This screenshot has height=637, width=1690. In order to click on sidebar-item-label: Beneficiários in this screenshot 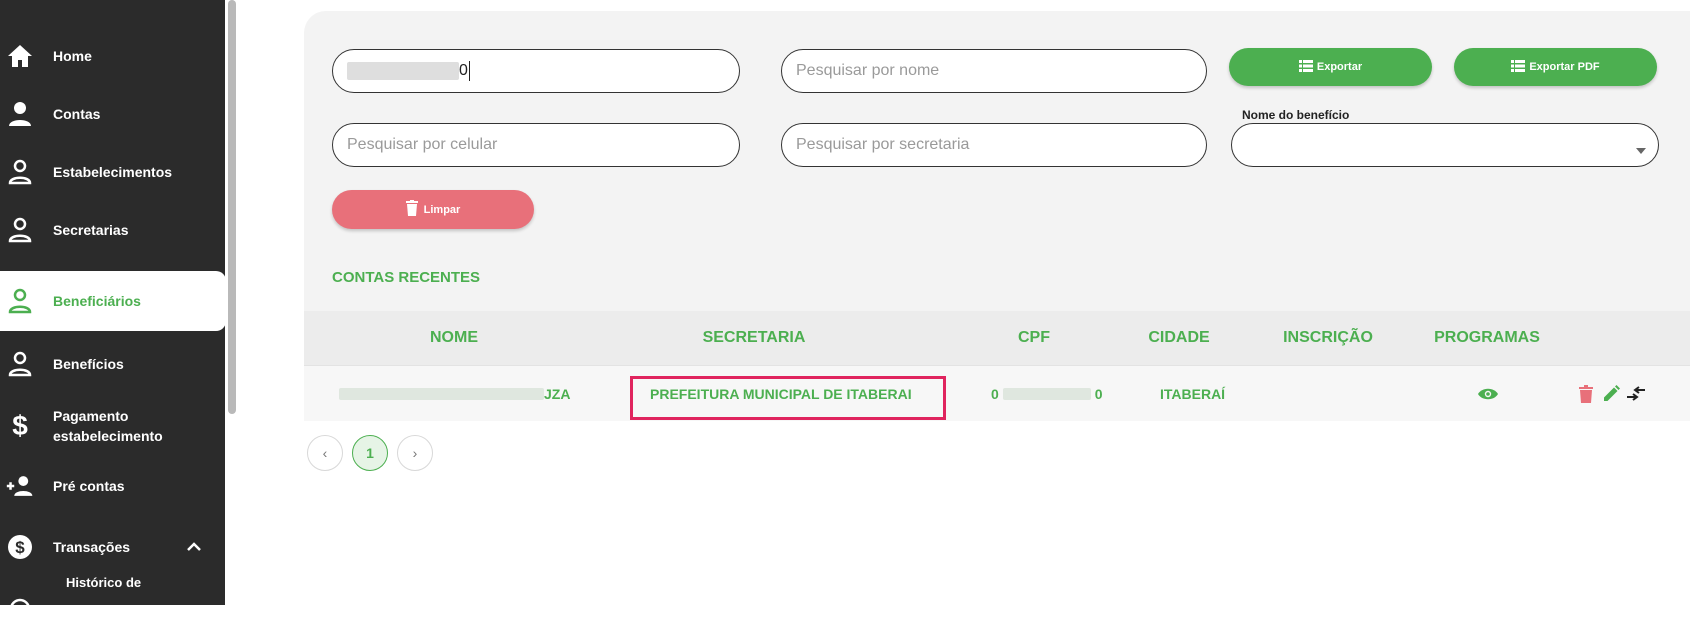, I will do `click(97, 301)`.